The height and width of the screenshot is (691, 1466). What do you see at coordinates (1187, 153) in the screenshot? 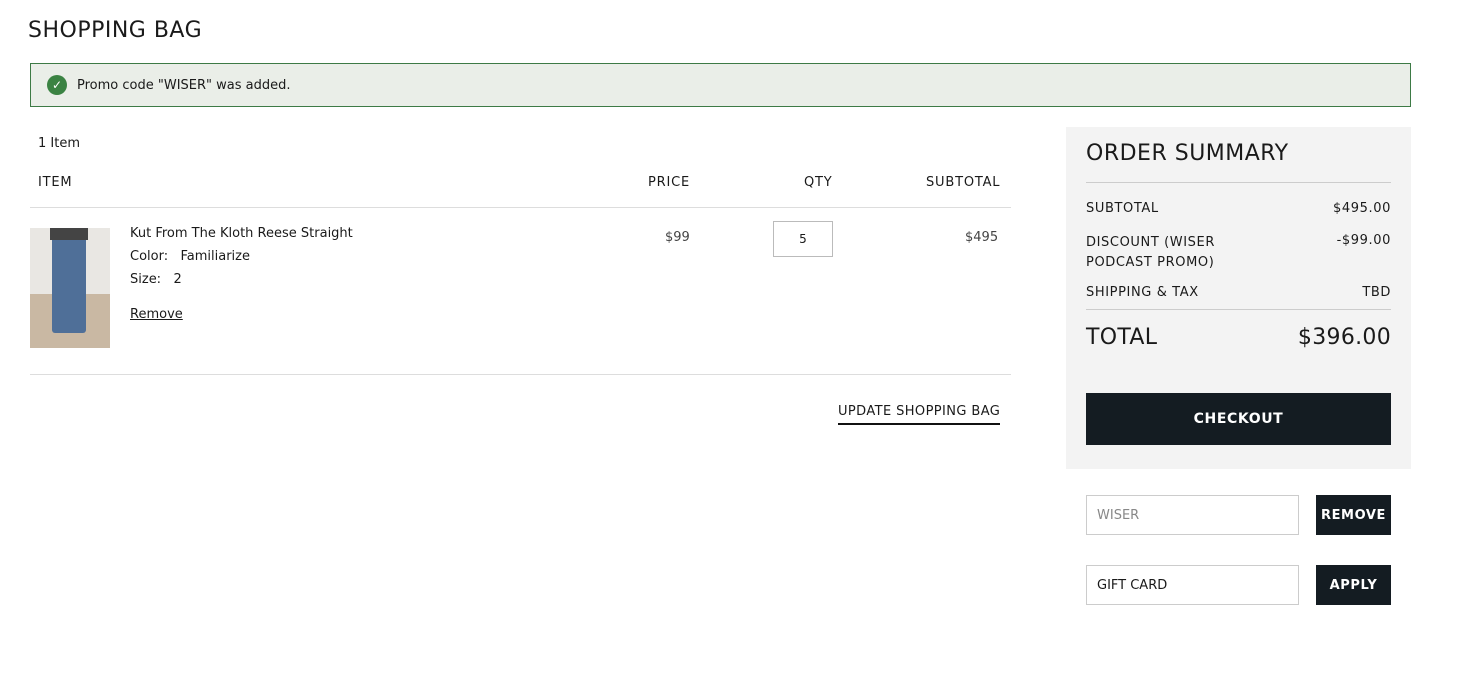
I see `summary-title: ORDER SUMMARY` at bounding box center [1187, 153].